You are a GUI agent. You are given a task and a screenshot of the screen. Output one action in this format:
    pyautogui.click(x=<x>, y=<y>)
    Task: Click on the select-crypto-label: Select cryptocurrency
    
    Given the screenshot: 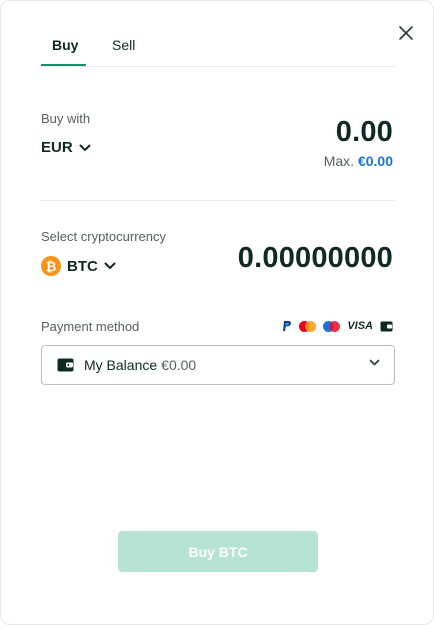 What is the action you would take?
    pyautogui.click(x=103, y=236)
    